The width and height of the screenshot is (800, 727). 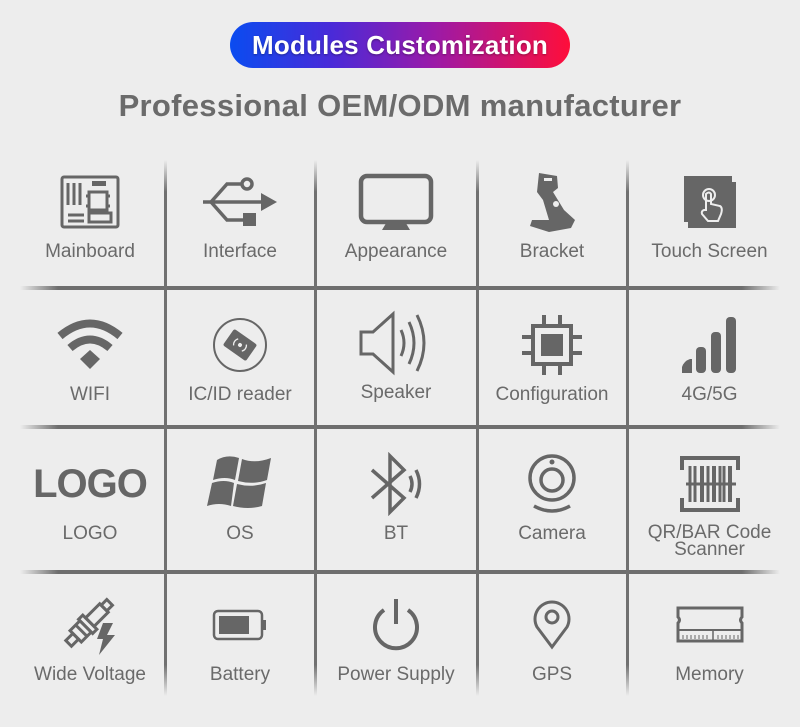 I want to click on module-qr-bar-code-scanner: QR/BAR Code Scanner, so click(x=709, y=506).